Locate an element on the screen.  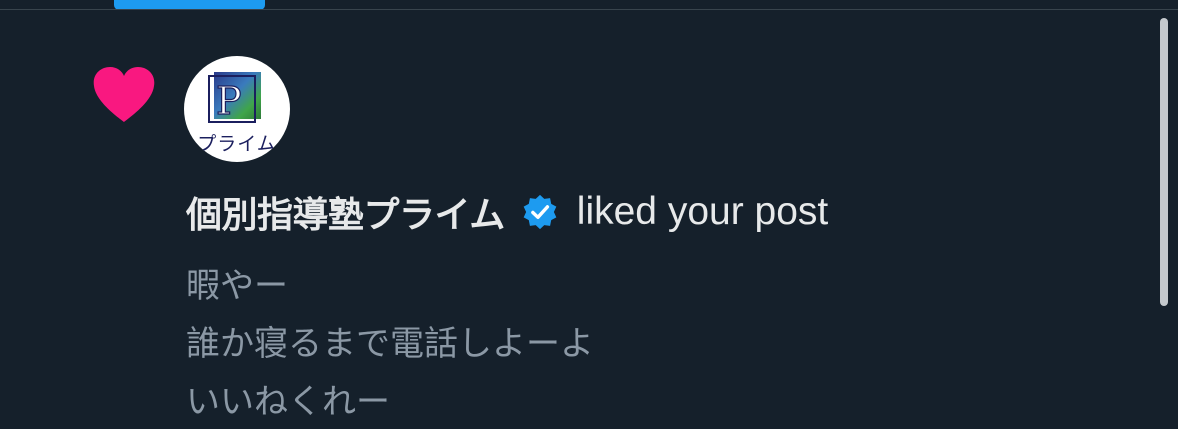
avatar: P プライム is located at coordinates (237, 109).